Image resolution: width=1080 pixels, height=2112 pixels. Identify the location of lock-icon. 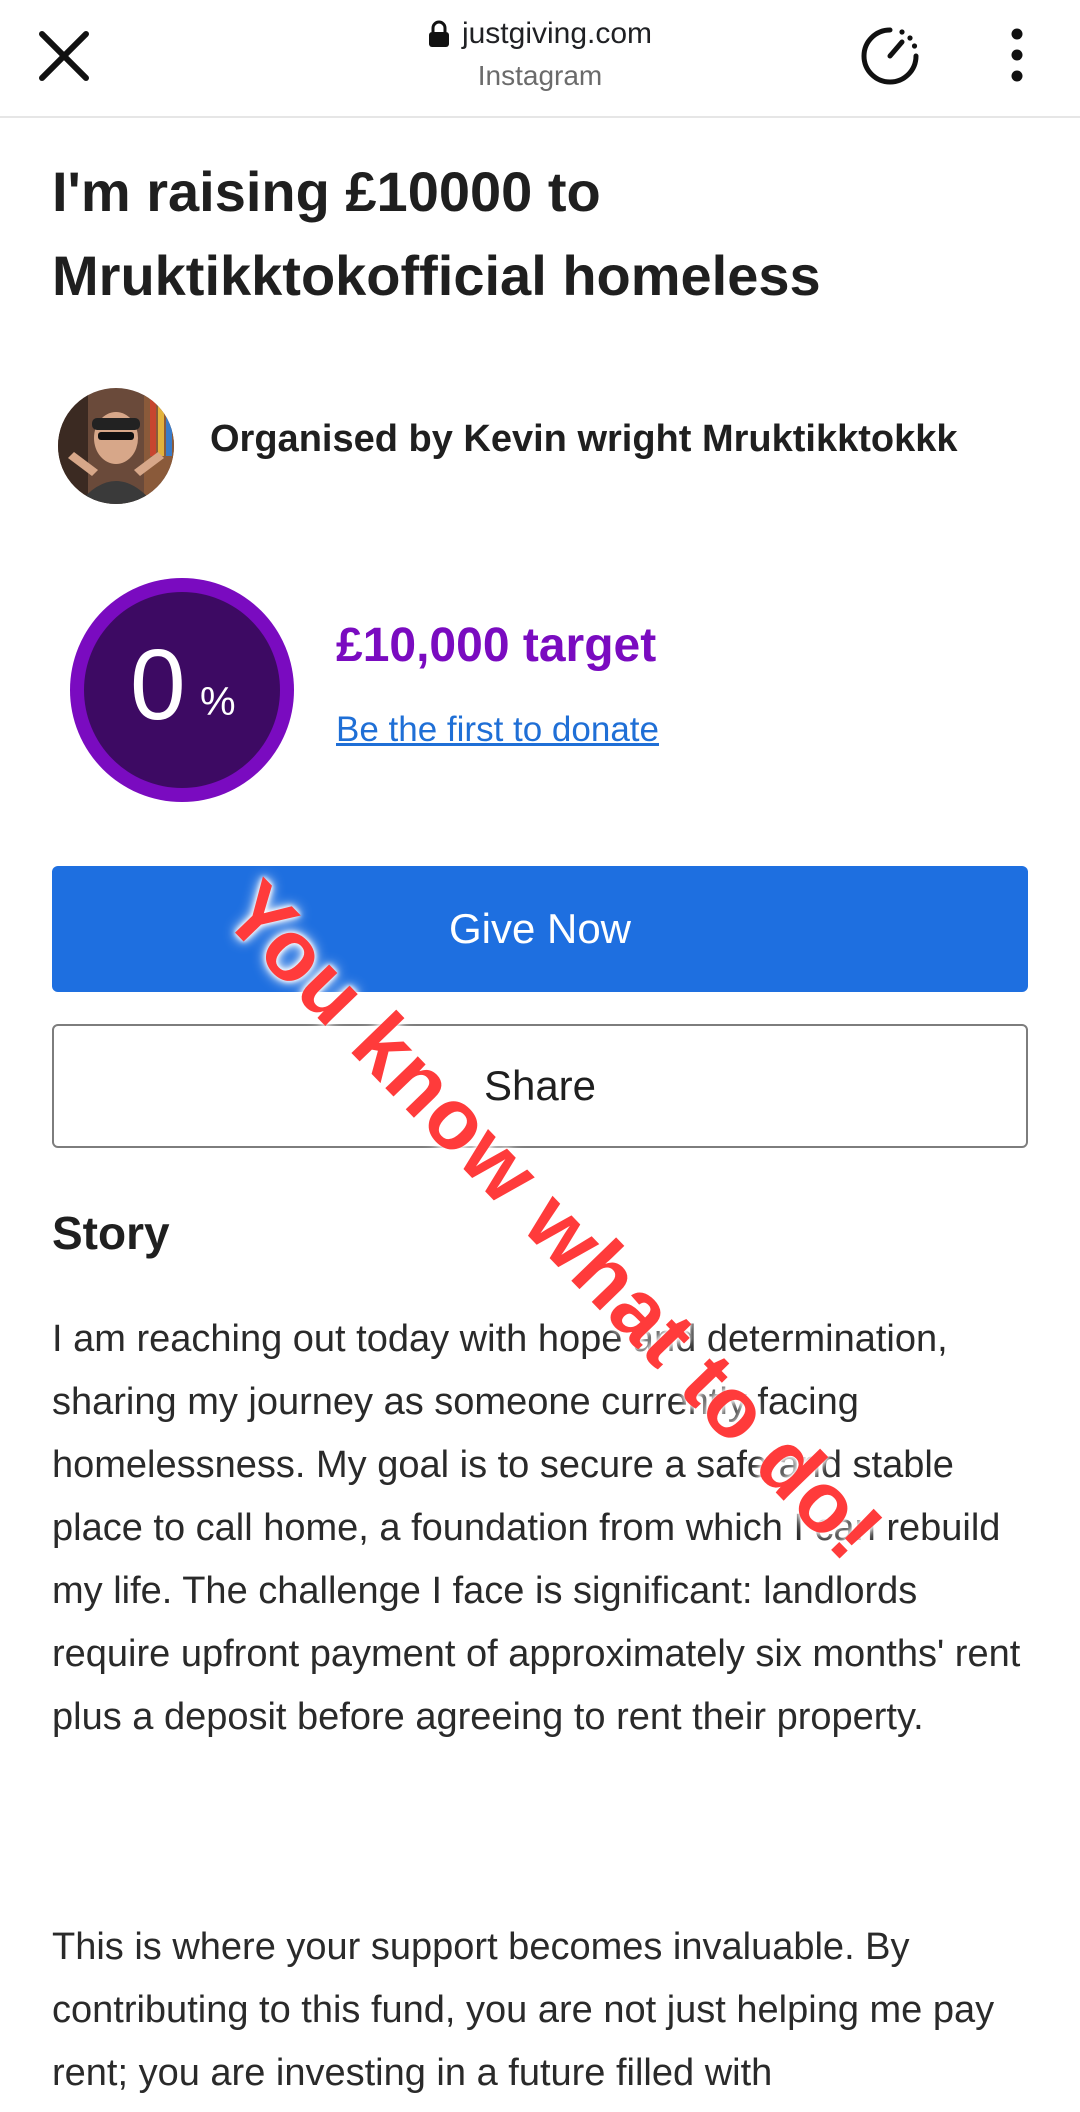
(439, 34).